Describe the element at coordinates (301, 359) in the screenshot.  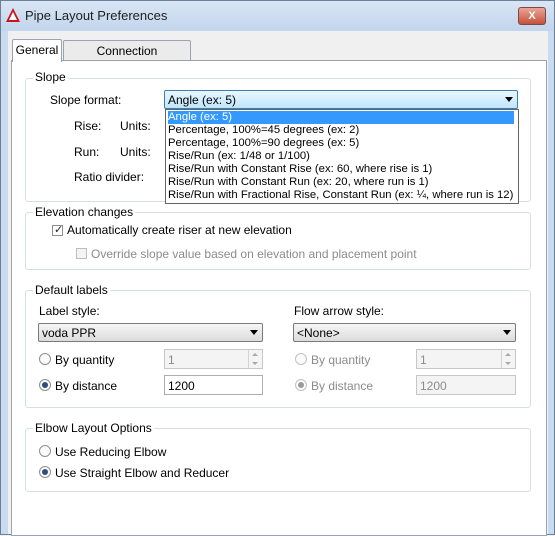
I see `flow-by-quantity-radio` at that location.